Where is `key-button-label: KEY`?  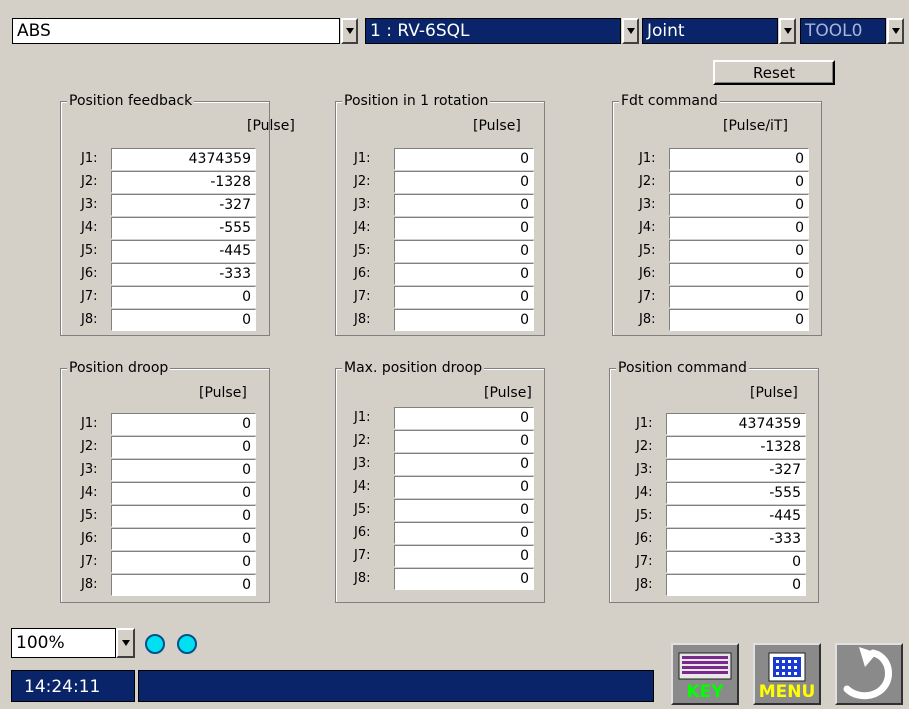
key-button-label: KEY is located at coordinates (705, 692).